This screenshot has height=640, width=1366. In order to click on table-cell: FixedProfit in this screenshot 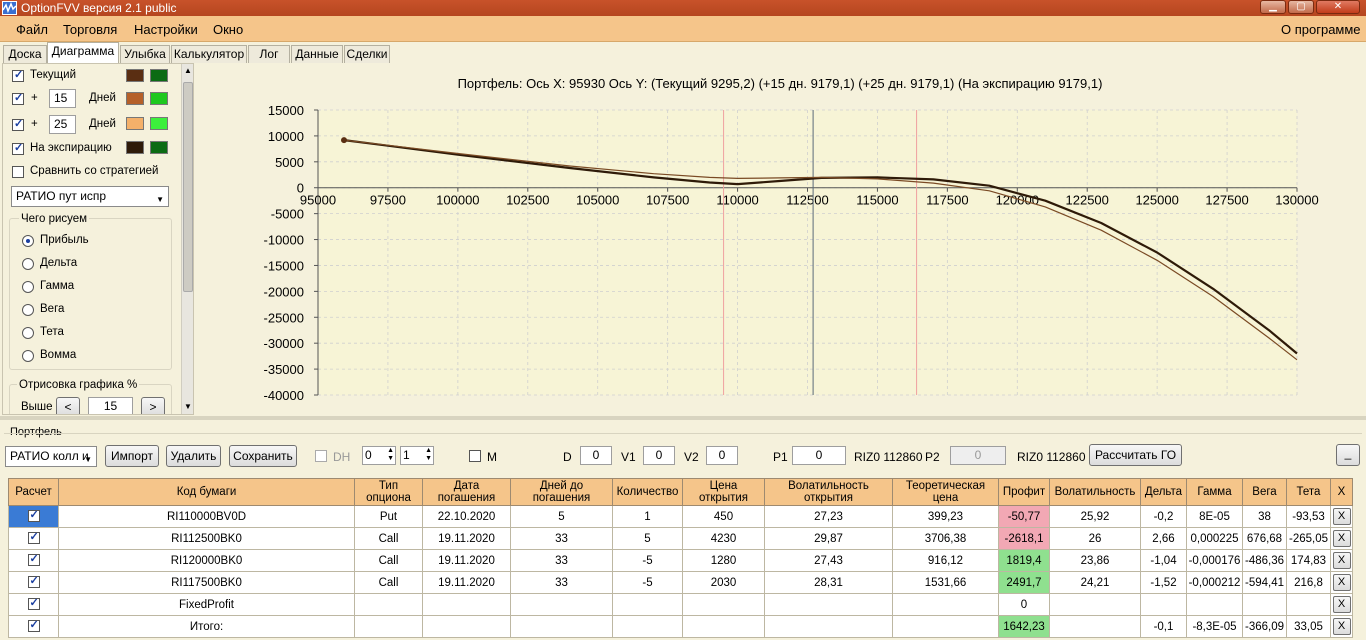, I will do `click(206, 604)`.